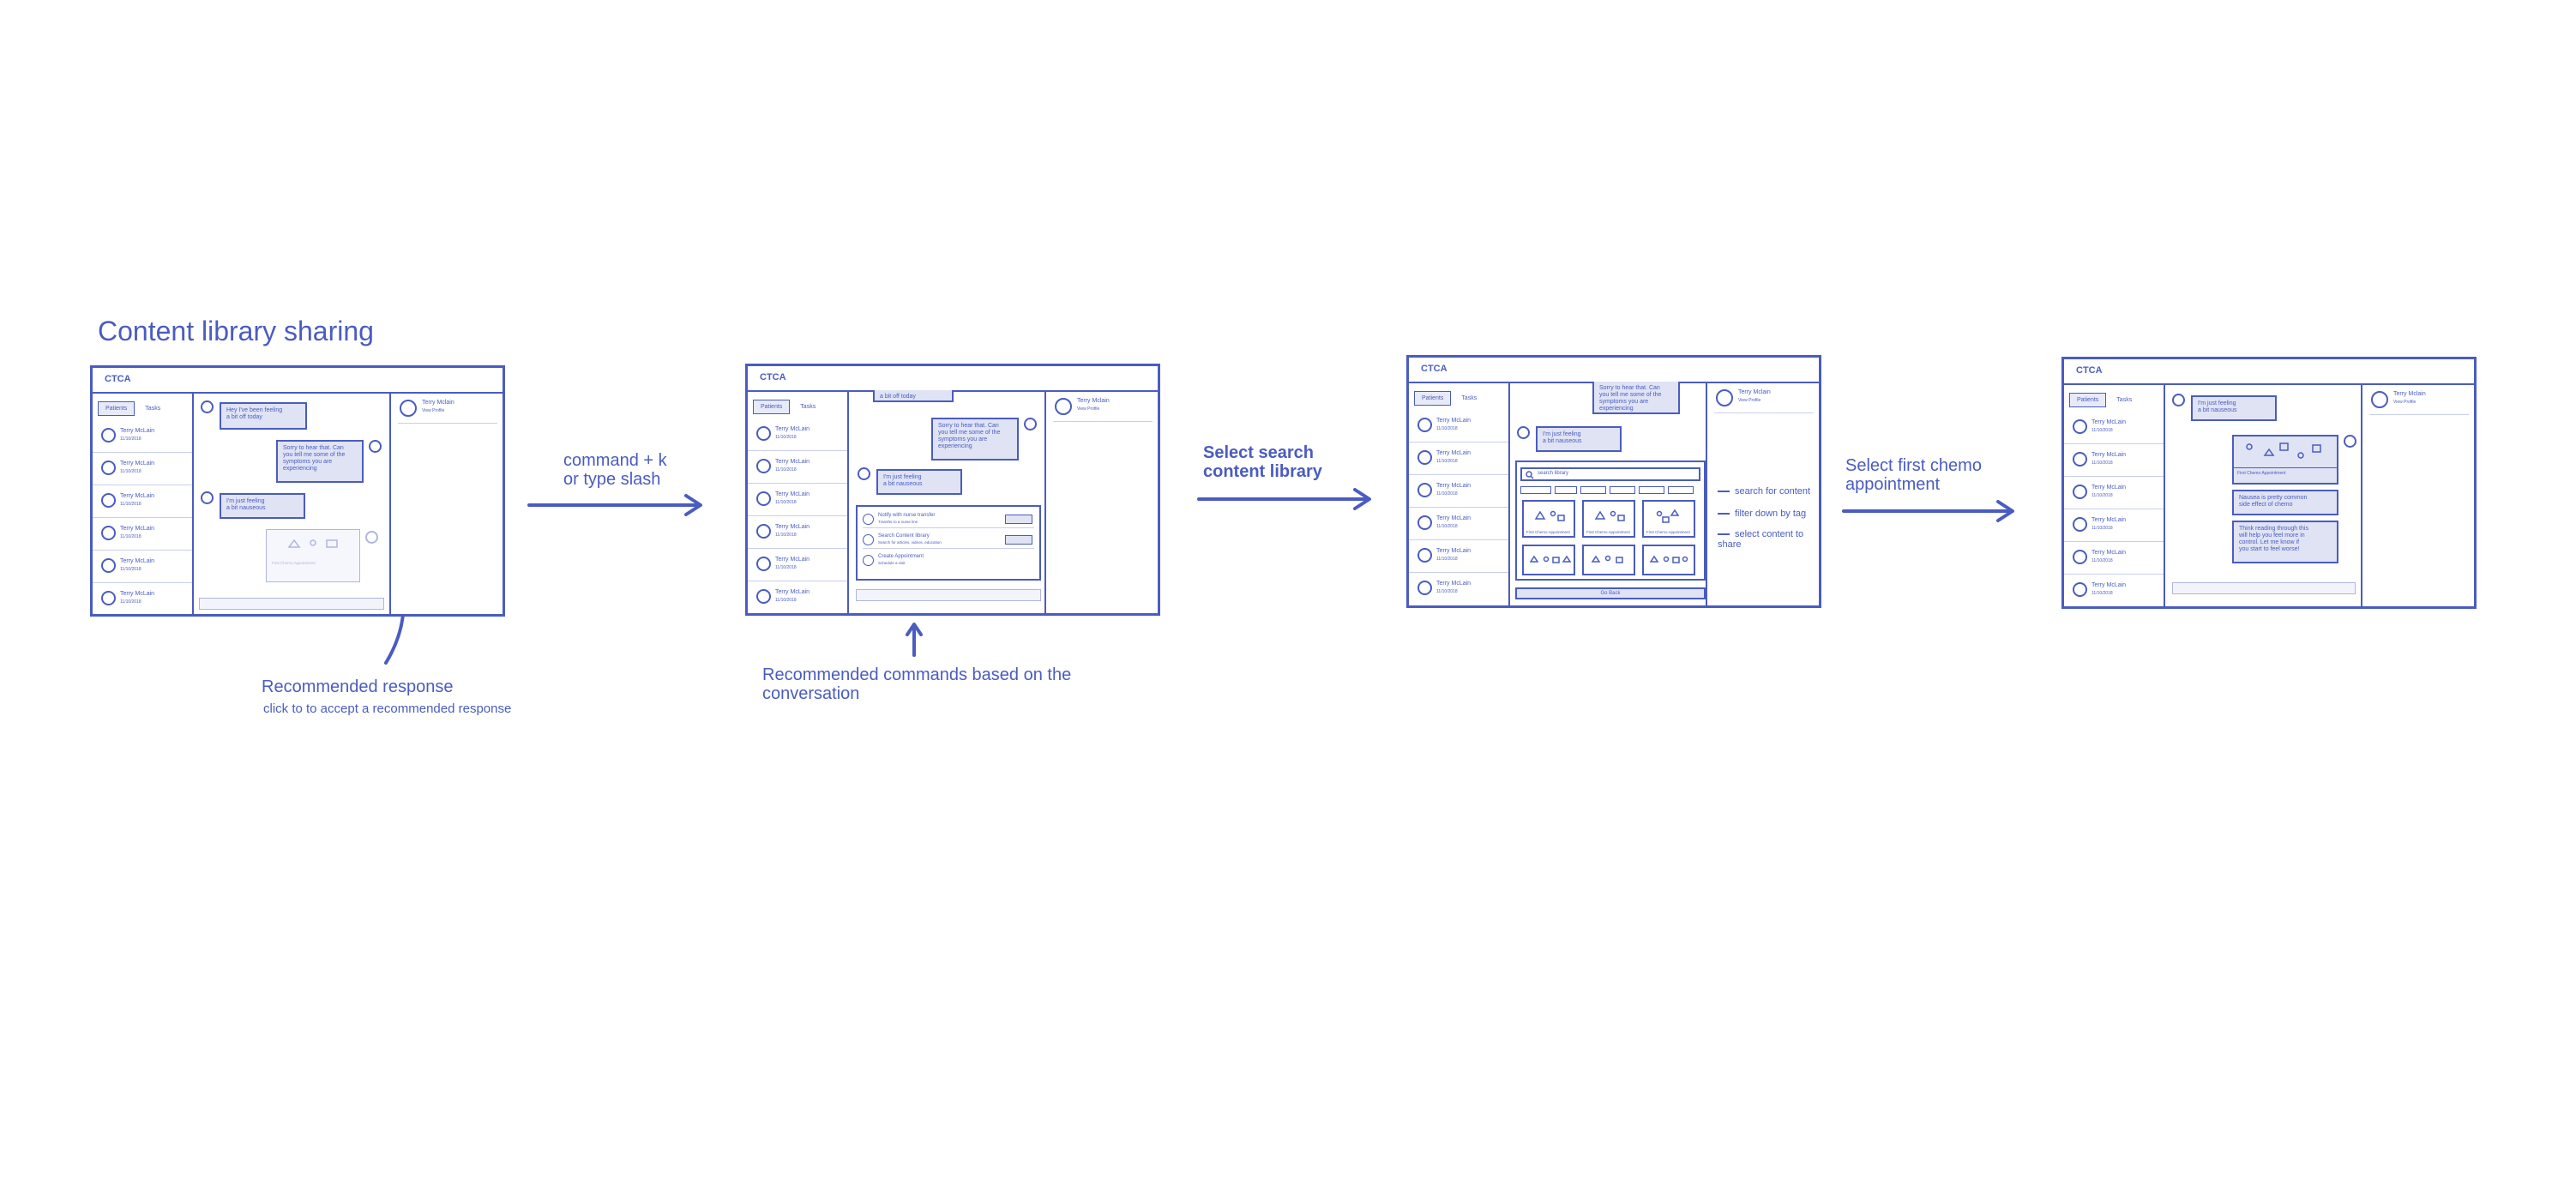 This screenshot has height=1192, width=2576. What do you see at coordinates (2234, 408) in the screenshot?
I see `message-bubble: I'm just feeling a bit nauseous` at bounding box center [2234, 408].